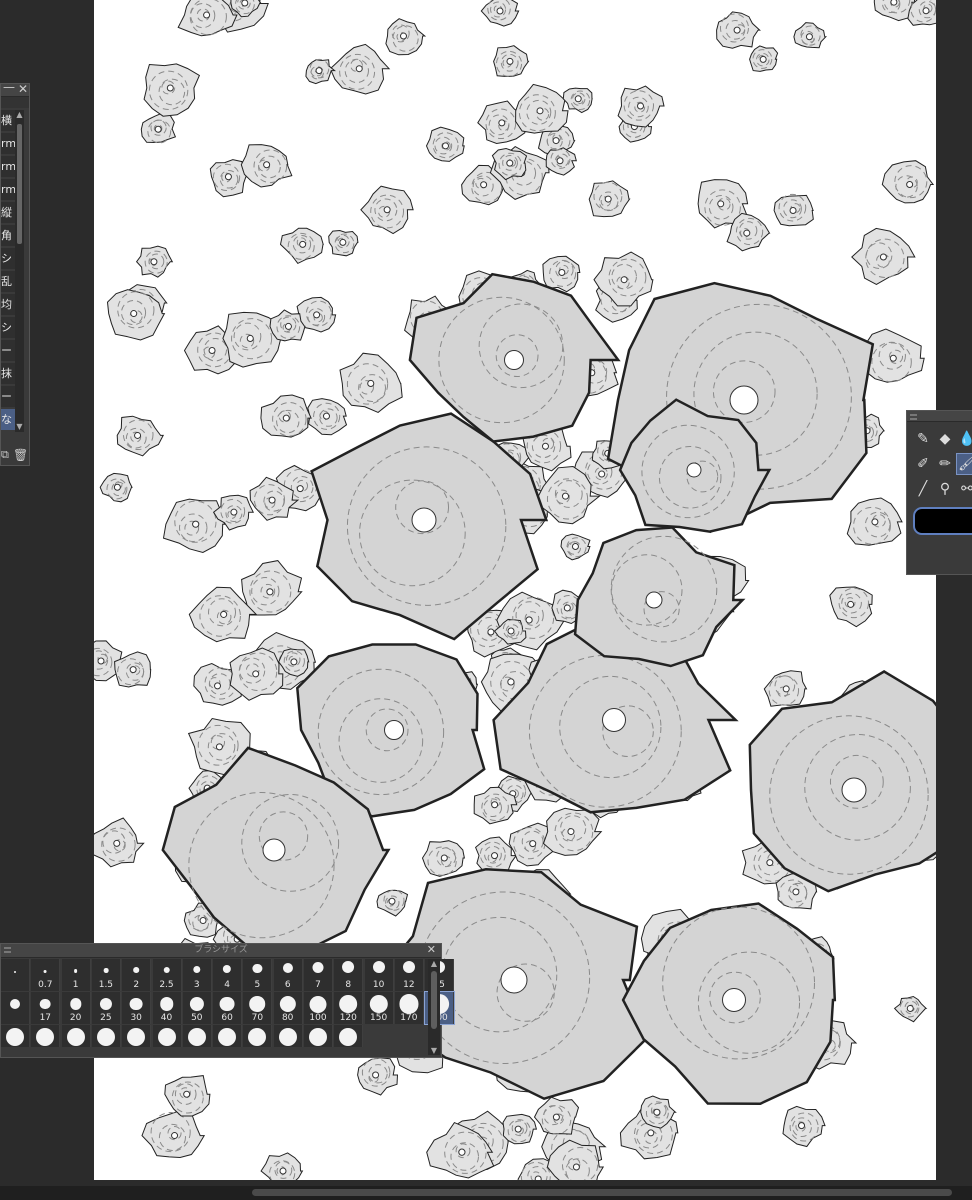 The height and width of the screenshot is (1200, 972). I want to click on brush-size-option: 20, so click(76, 1008).